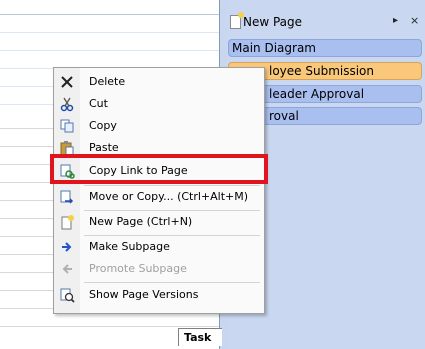  Describe the element at coordinates (138, 268) in the screenshot. I see `menu-item-label: Promote Subpage` at that location.